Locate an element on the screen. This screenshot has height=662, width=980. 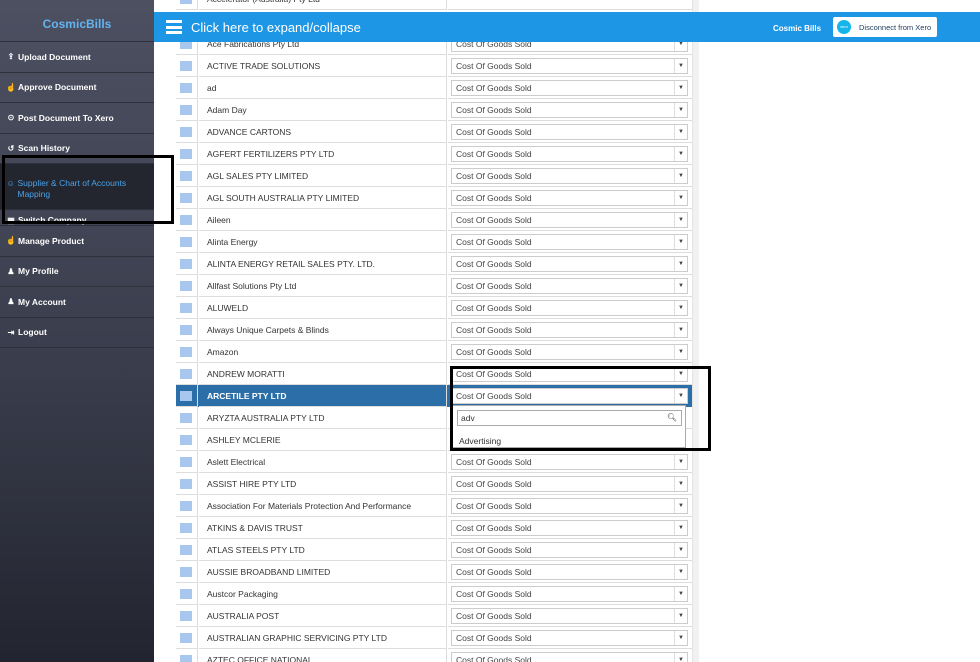
supplier-name: Always Unique Carpets & Blinds is located at coordinates (323, 330).